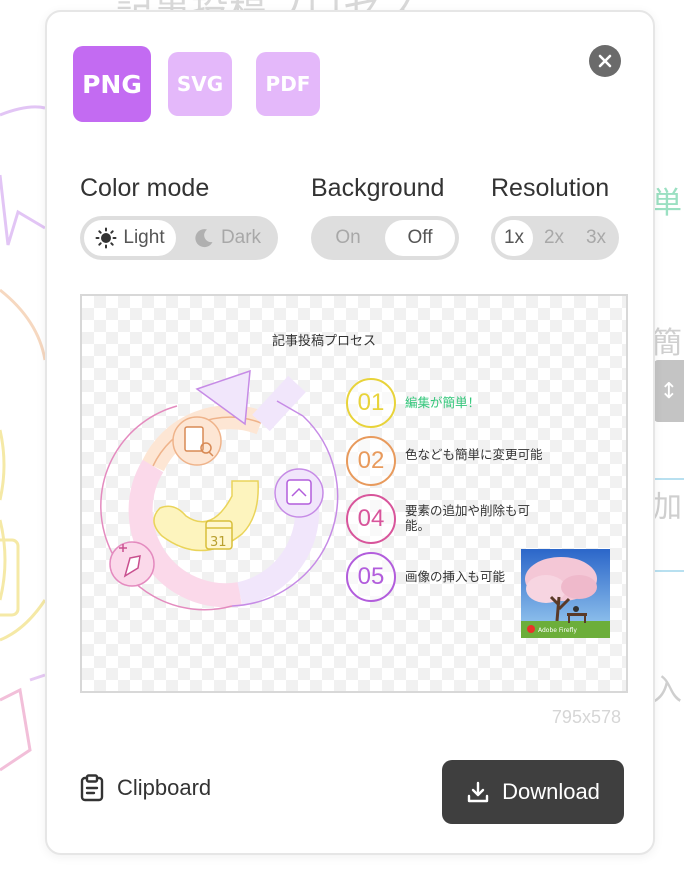 This screenshot has width=684, height=880. Describe the element at coordinates (667, 507) in the screenshot. I see `background-side-char: 加` at that location.